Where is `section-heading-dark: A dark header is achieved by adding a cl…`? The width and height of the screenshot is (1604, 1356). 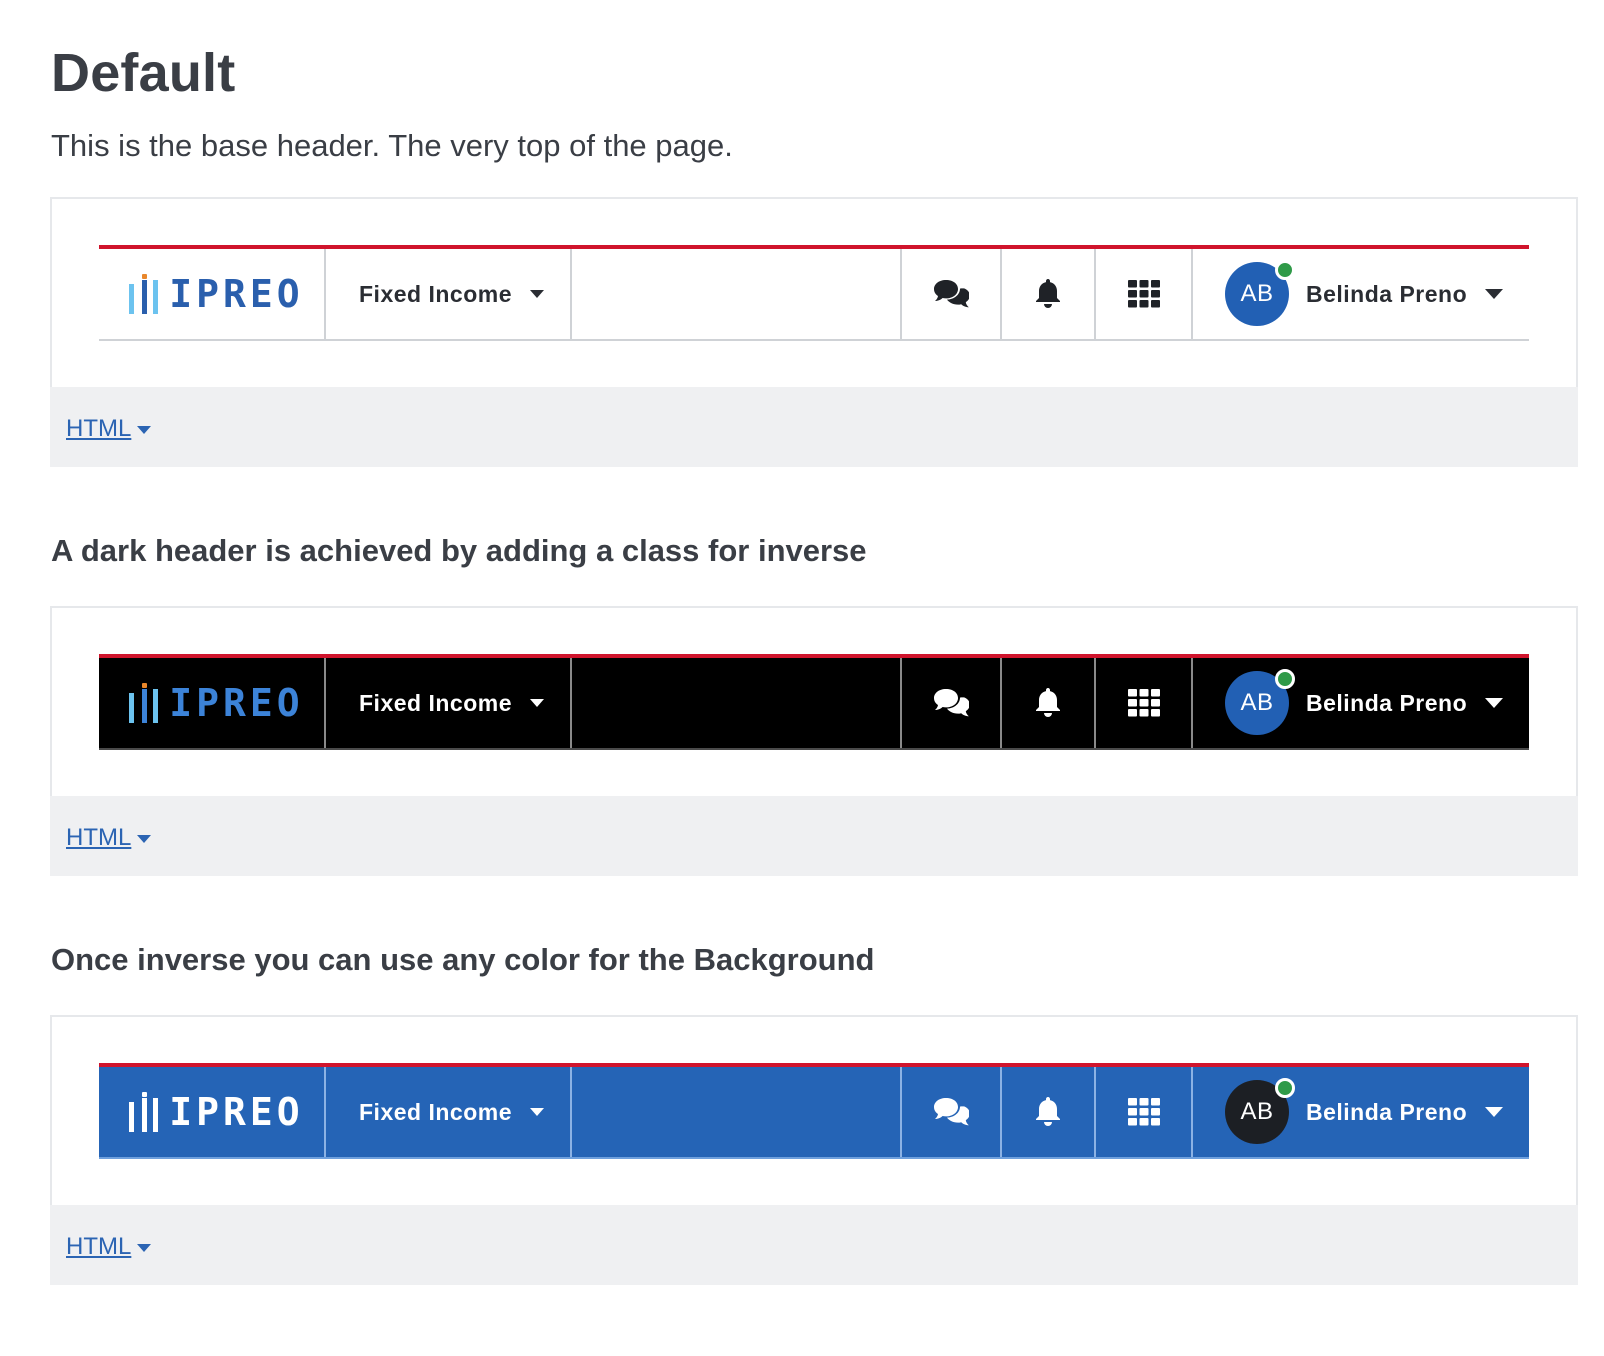
section-heading-dark: A dark header is achieved by adding a cl… is located at coordinates (459, 550).